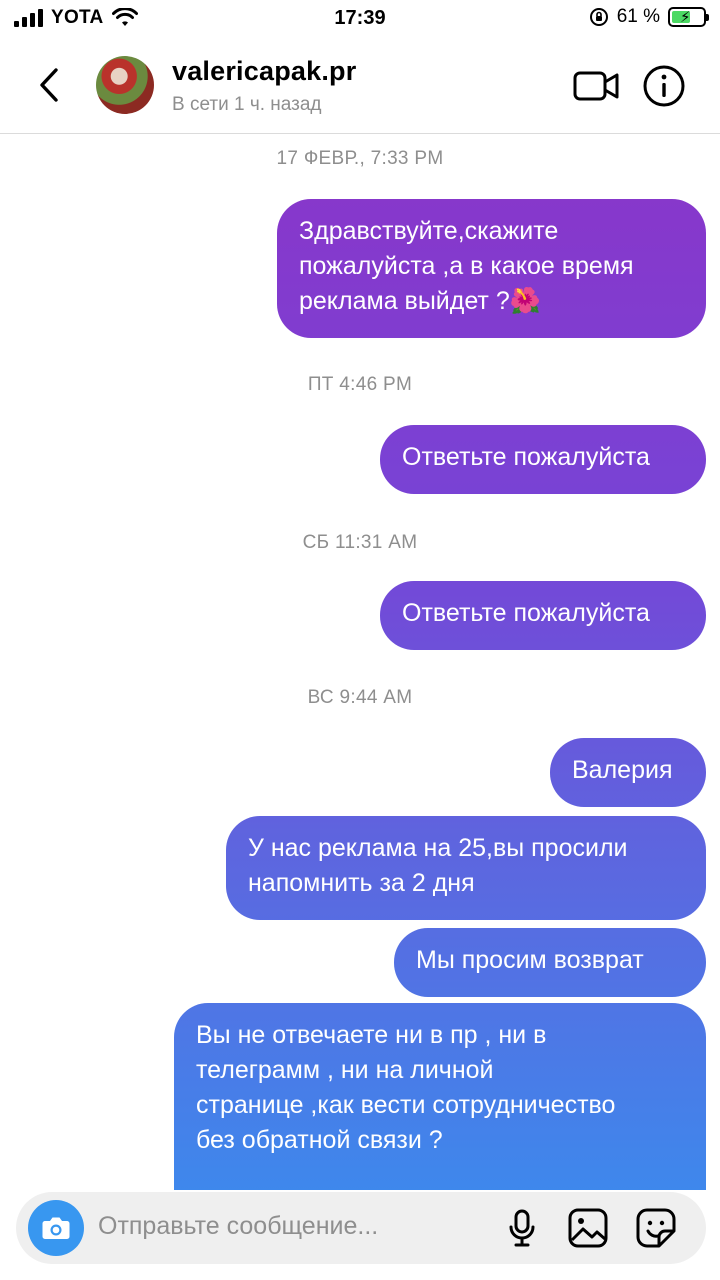 This screenshot has height=1280, width=720. What do you see at coordinates (598, 17) in the screenshot?
I see `orientation-lock-icon` at bounding box center [598, 17].